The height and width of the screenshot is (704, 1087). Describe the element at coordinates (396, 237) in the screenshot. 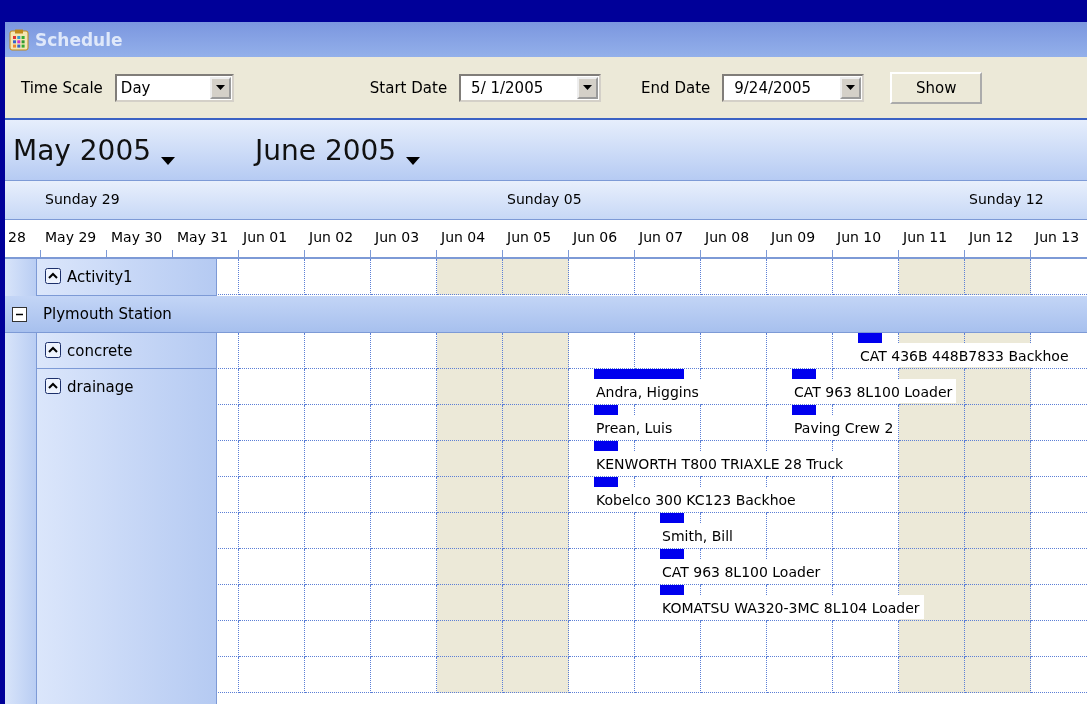

I see `date-label: Jun 03` at that location.